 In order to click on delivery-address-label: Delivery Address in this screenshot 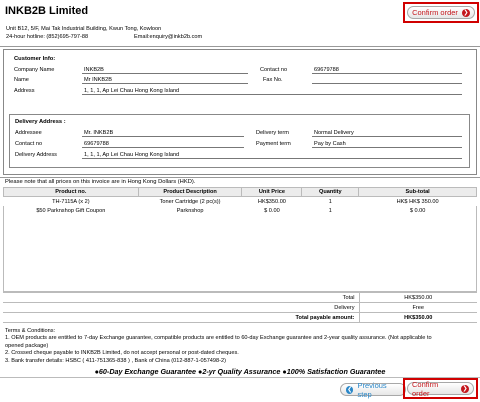, I will do `click(36, 155)`.